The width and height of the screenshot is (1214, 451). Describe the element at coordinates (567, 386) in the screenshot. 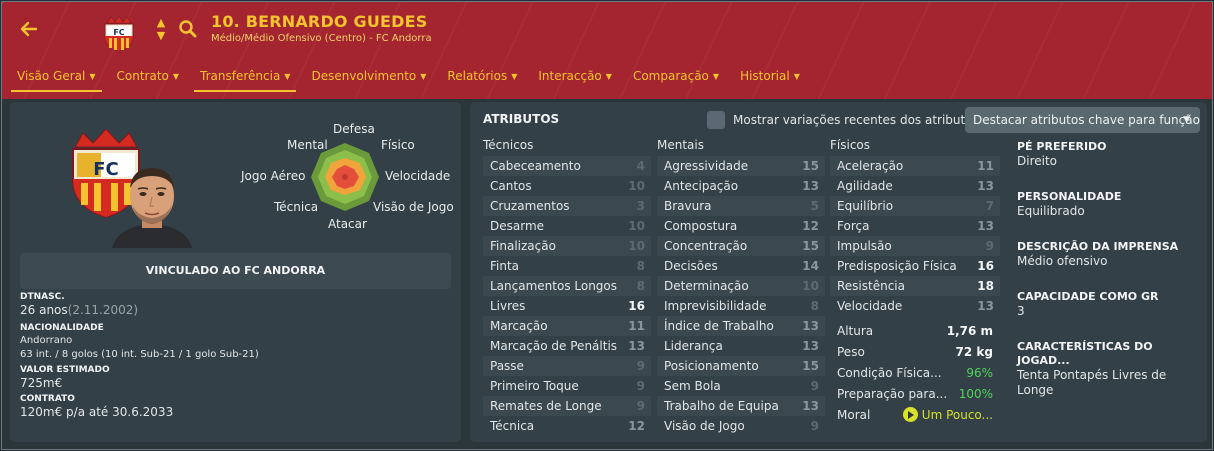

I see `attribute-row: Primeiro Toque 9` at that location.